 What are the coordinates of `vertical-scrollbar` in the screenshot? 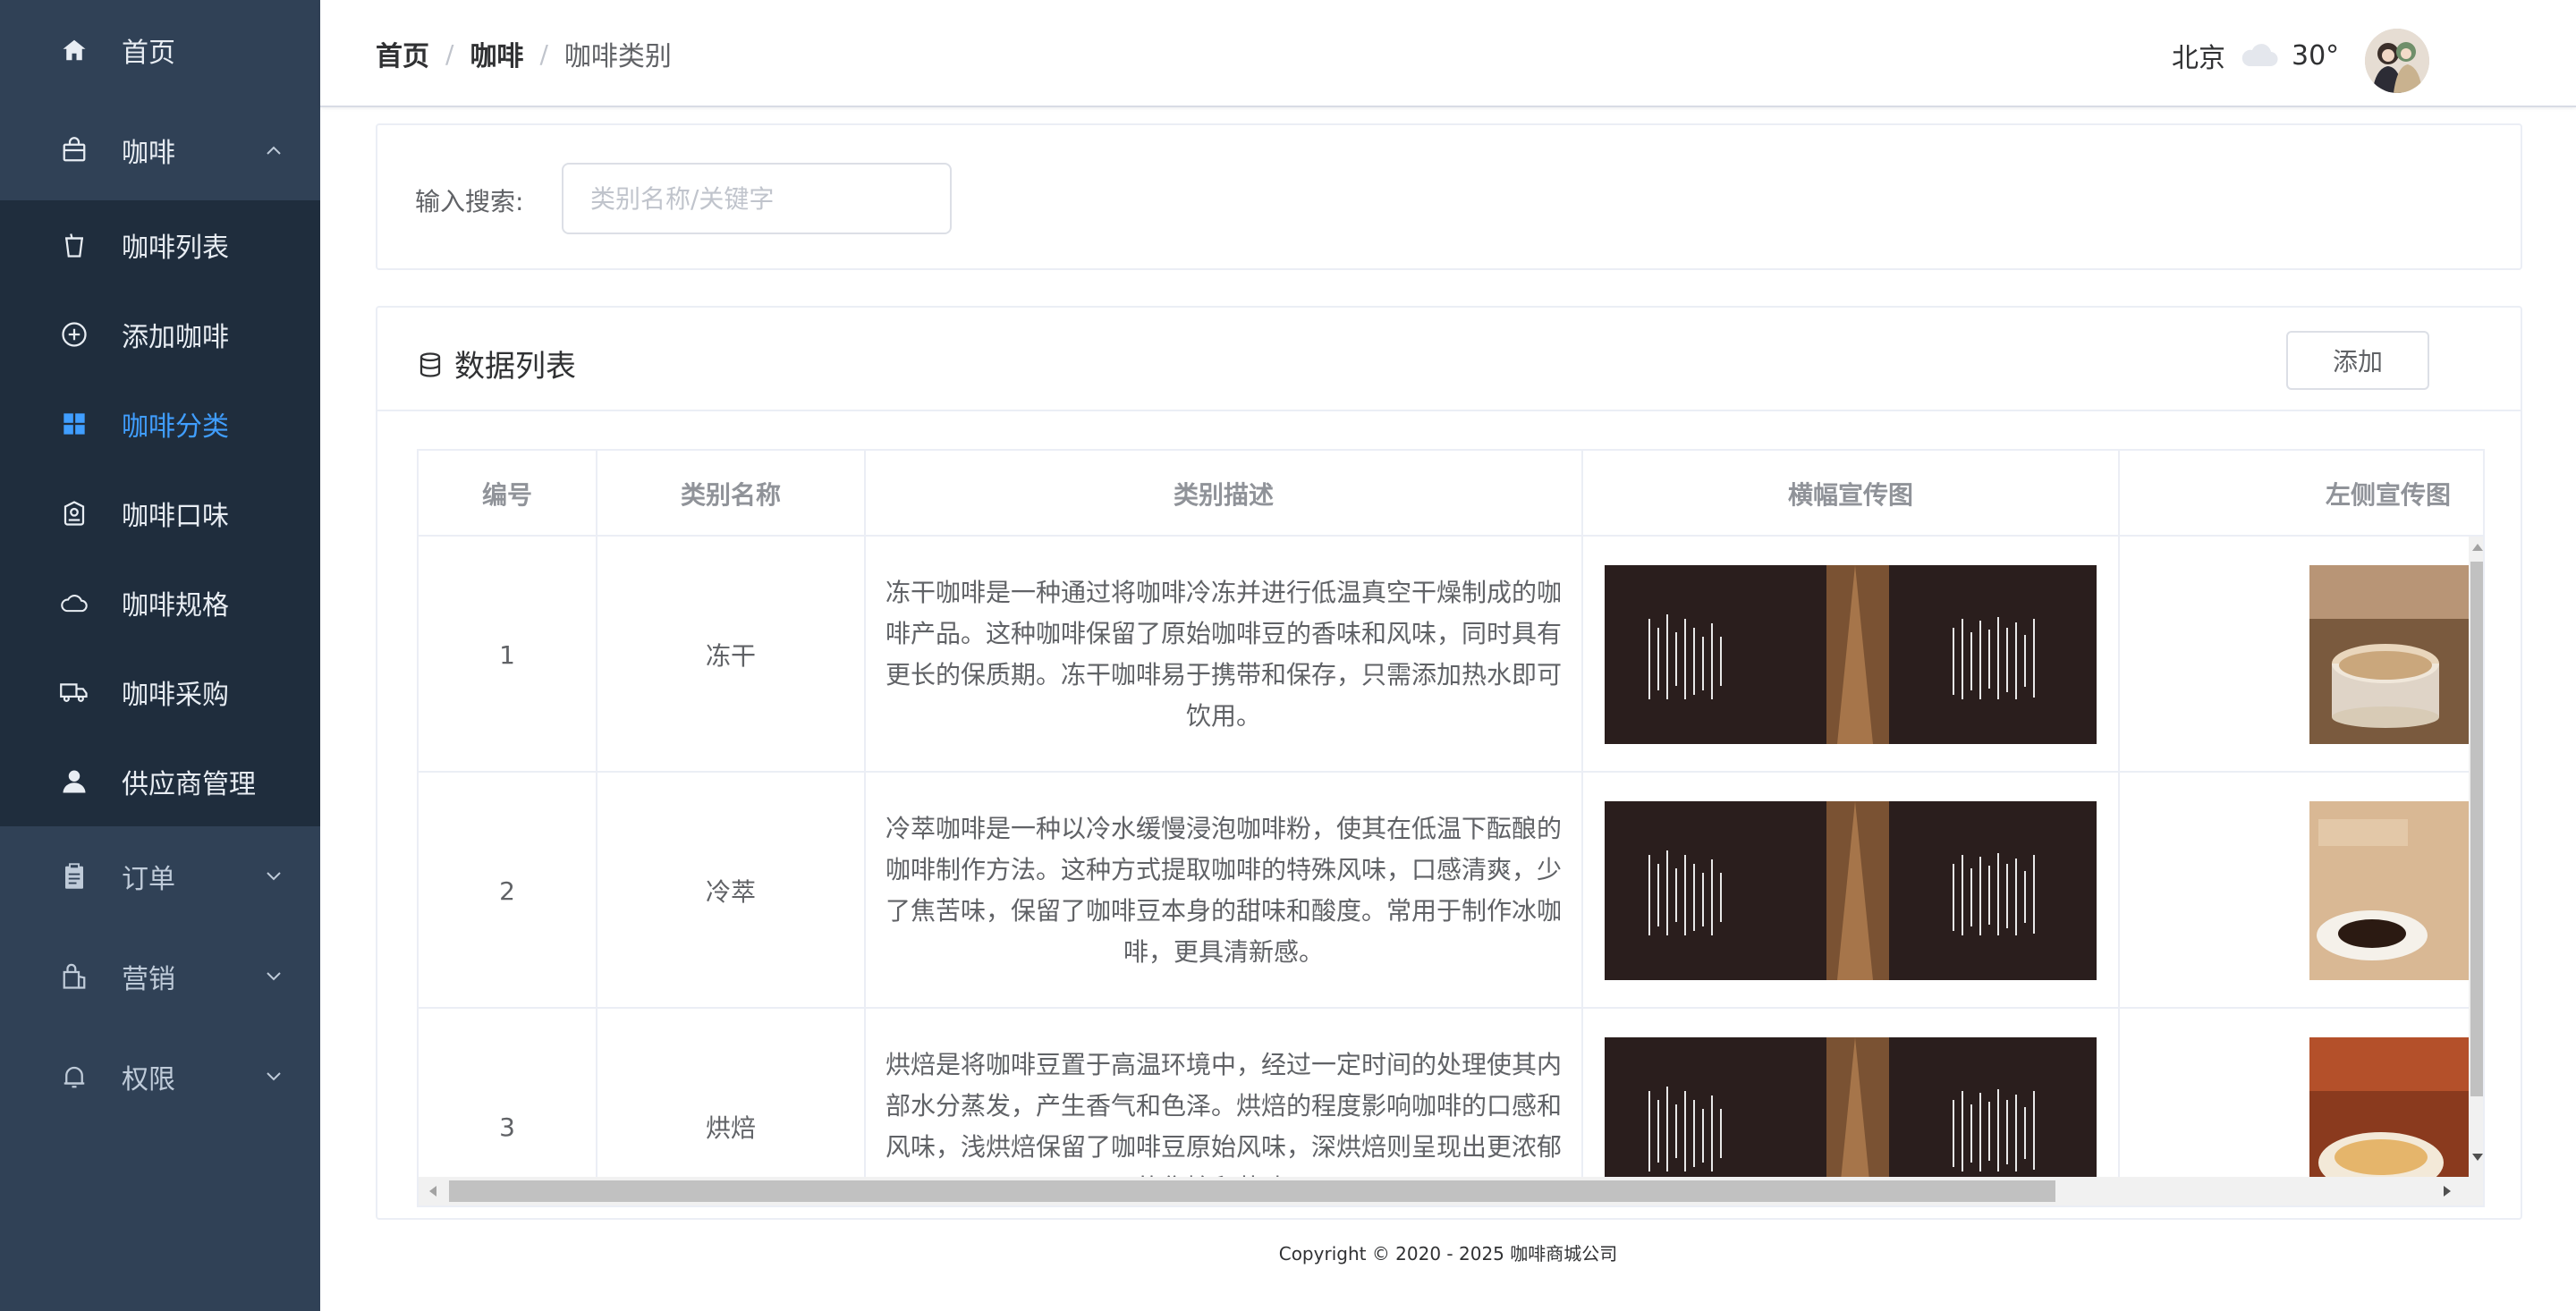 It's located at (2476, 871).